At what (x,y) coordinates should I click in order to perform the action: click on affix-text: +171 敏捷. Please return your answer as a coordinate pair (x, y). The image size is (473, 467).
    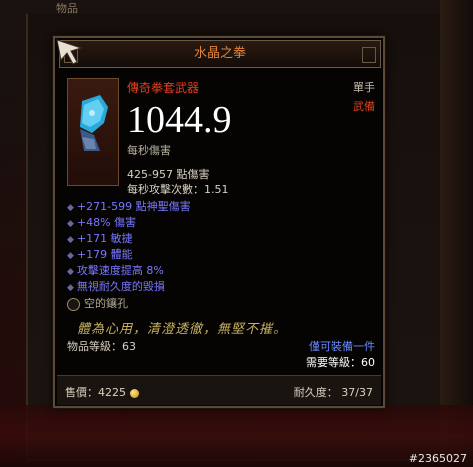
    Looking at the image, I should click on (104, 238).